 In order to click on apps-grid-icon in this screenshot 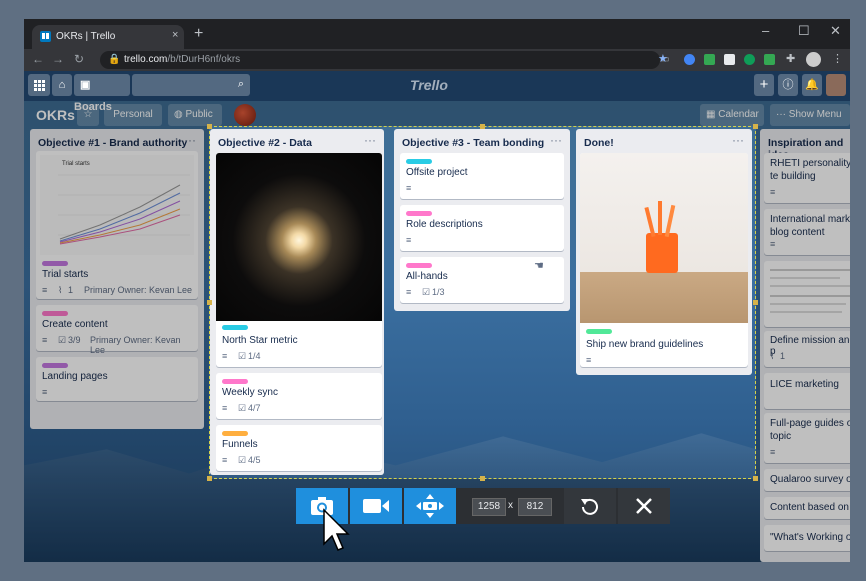, I will do `click(39, 85)`.